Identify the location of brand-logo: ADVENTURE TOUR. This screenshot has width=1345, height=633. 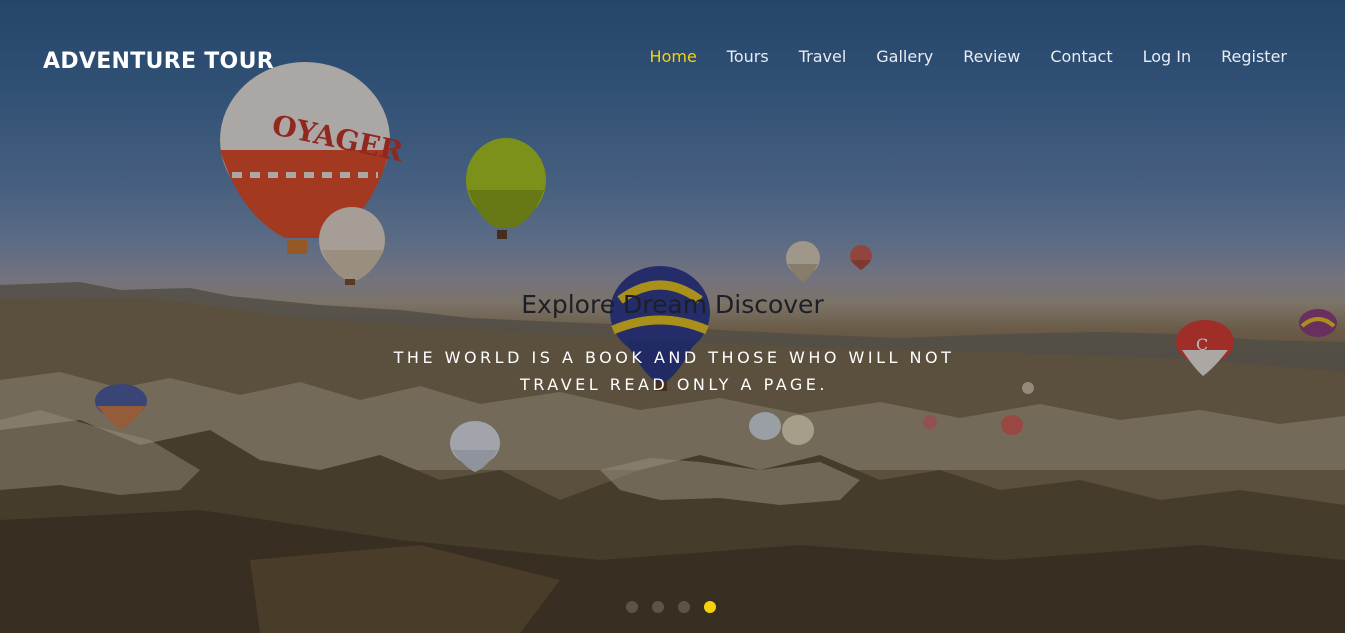
(158, 61).